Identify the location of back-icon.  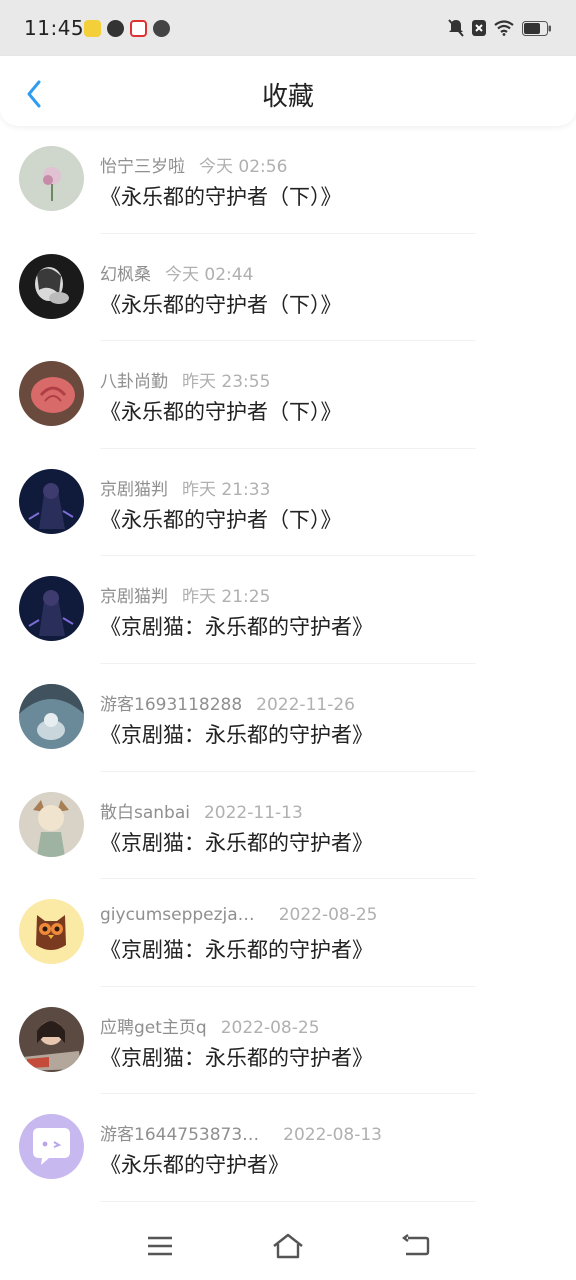
(416, 1245).